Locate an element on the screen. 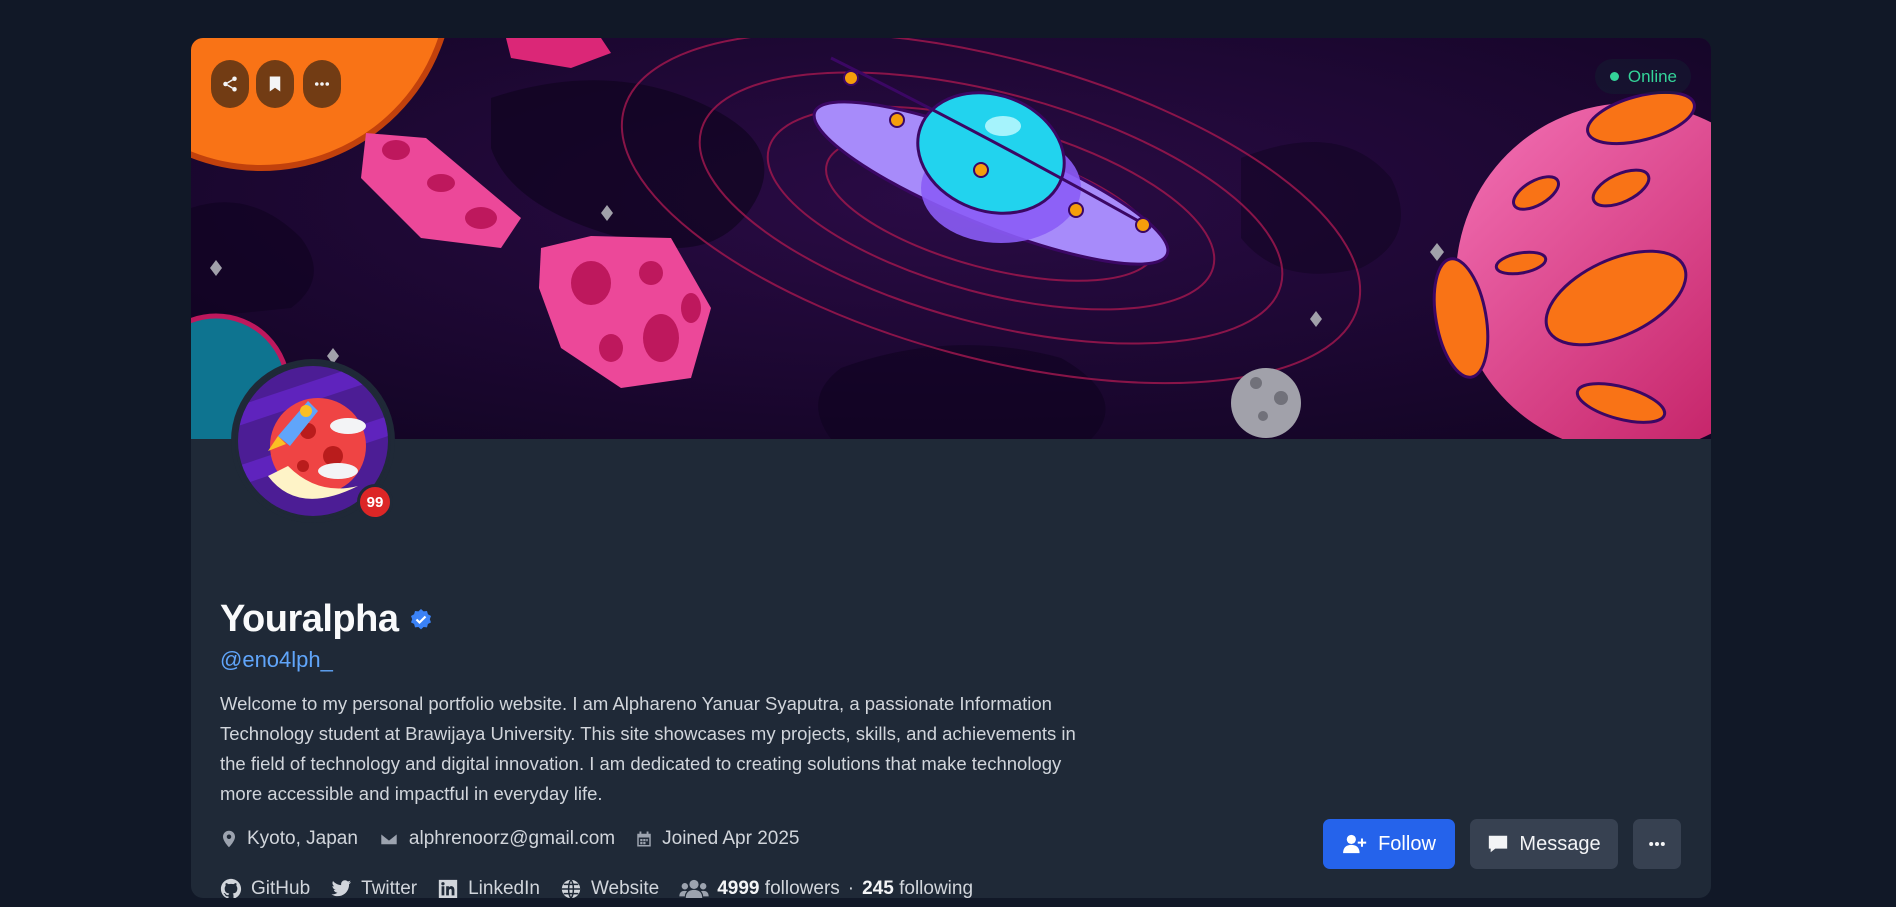 The image size is (1896, 907). share-icon is located at coordinates (230, 84).